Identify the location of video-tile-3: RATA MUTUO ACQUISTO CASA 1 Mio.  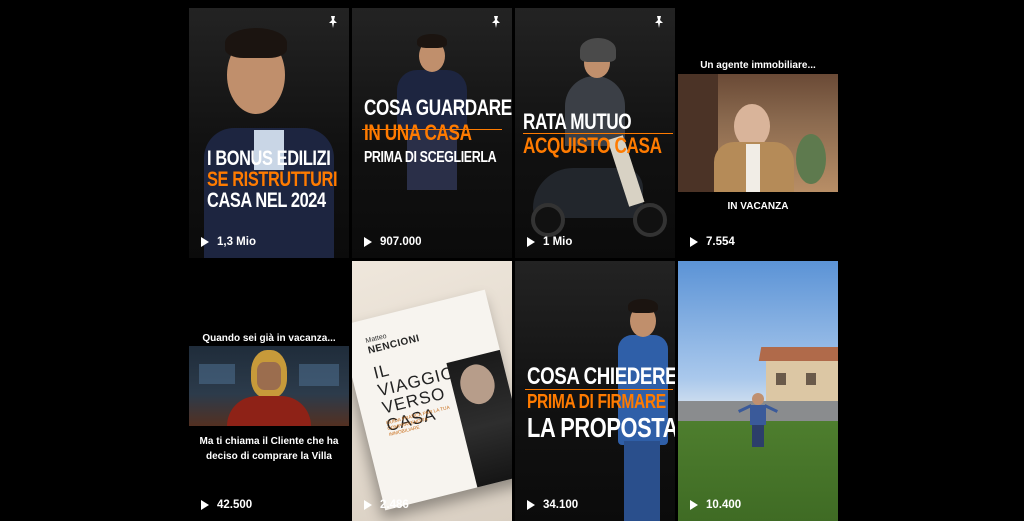
(595, 133).